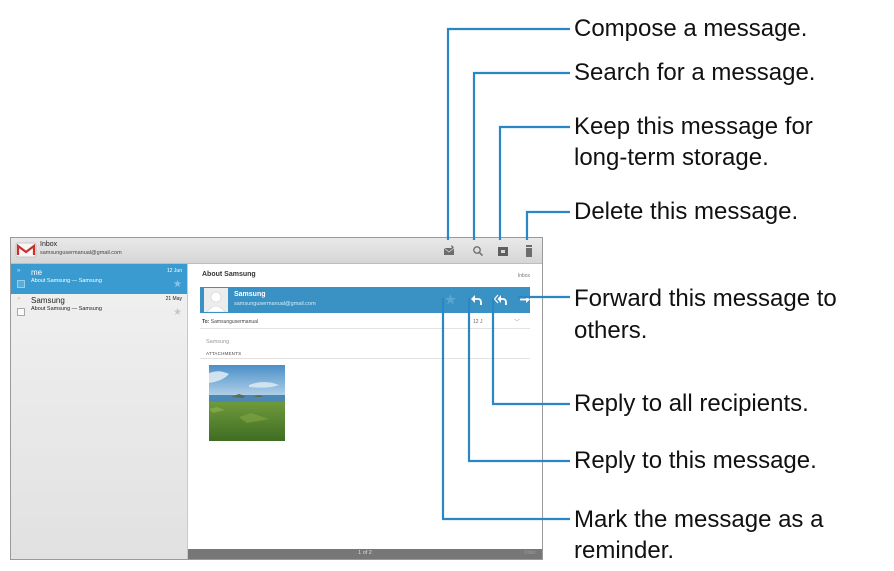 The width and height of the screenshot is (894, 571). What do you see at coordinates (686, 211) in the screenshot?
I see `callout-delete: Delete this message.` at bounding box center [686, 211].